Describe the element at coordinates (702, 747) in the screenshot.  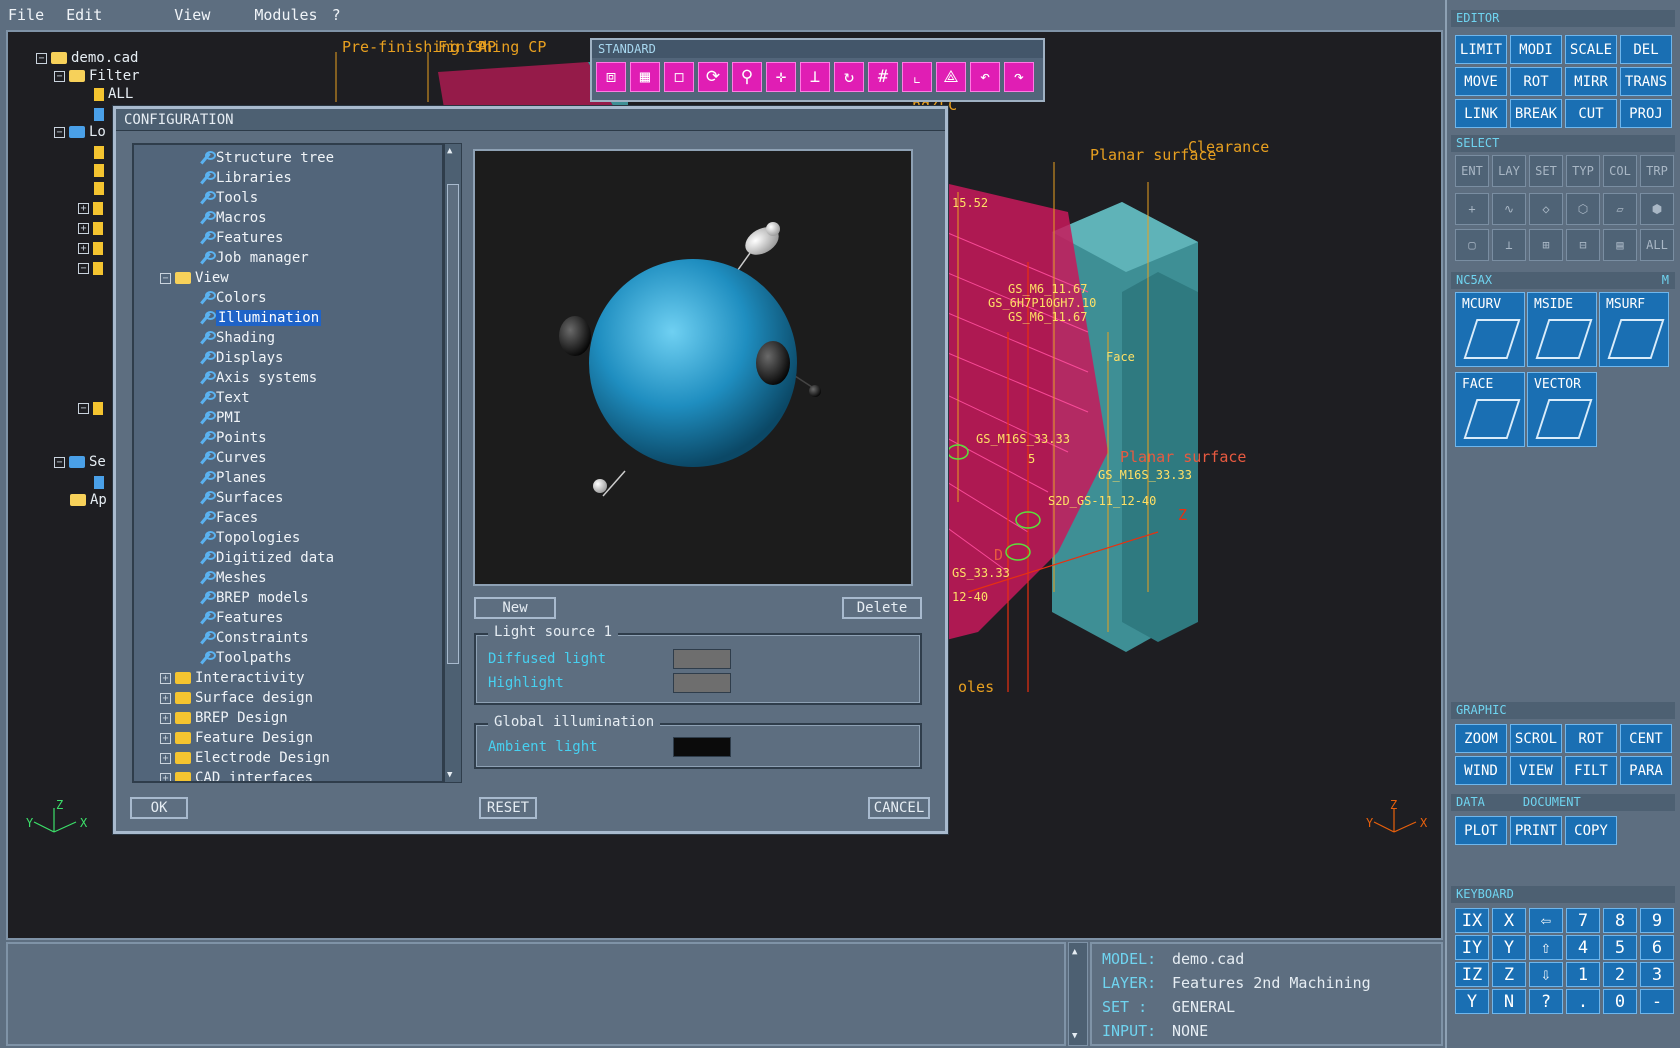
I see `ambient-light-swatch` at that location.